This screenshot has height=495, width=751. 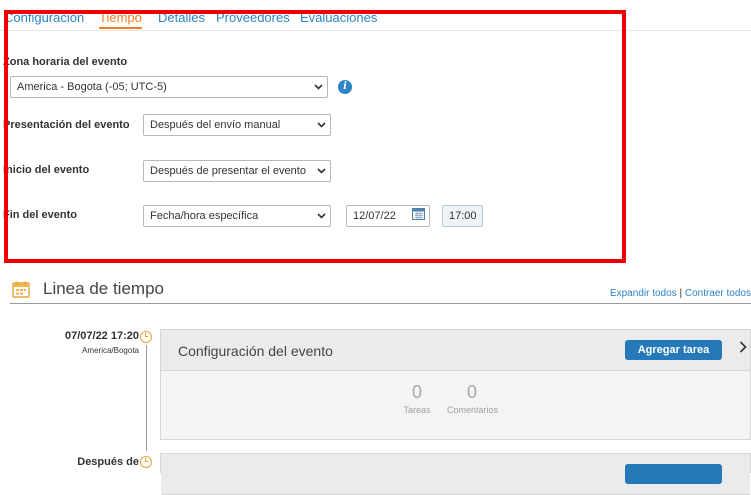 I want to click on tab-tiempo: Tiempo, so click(x=120, y=19).